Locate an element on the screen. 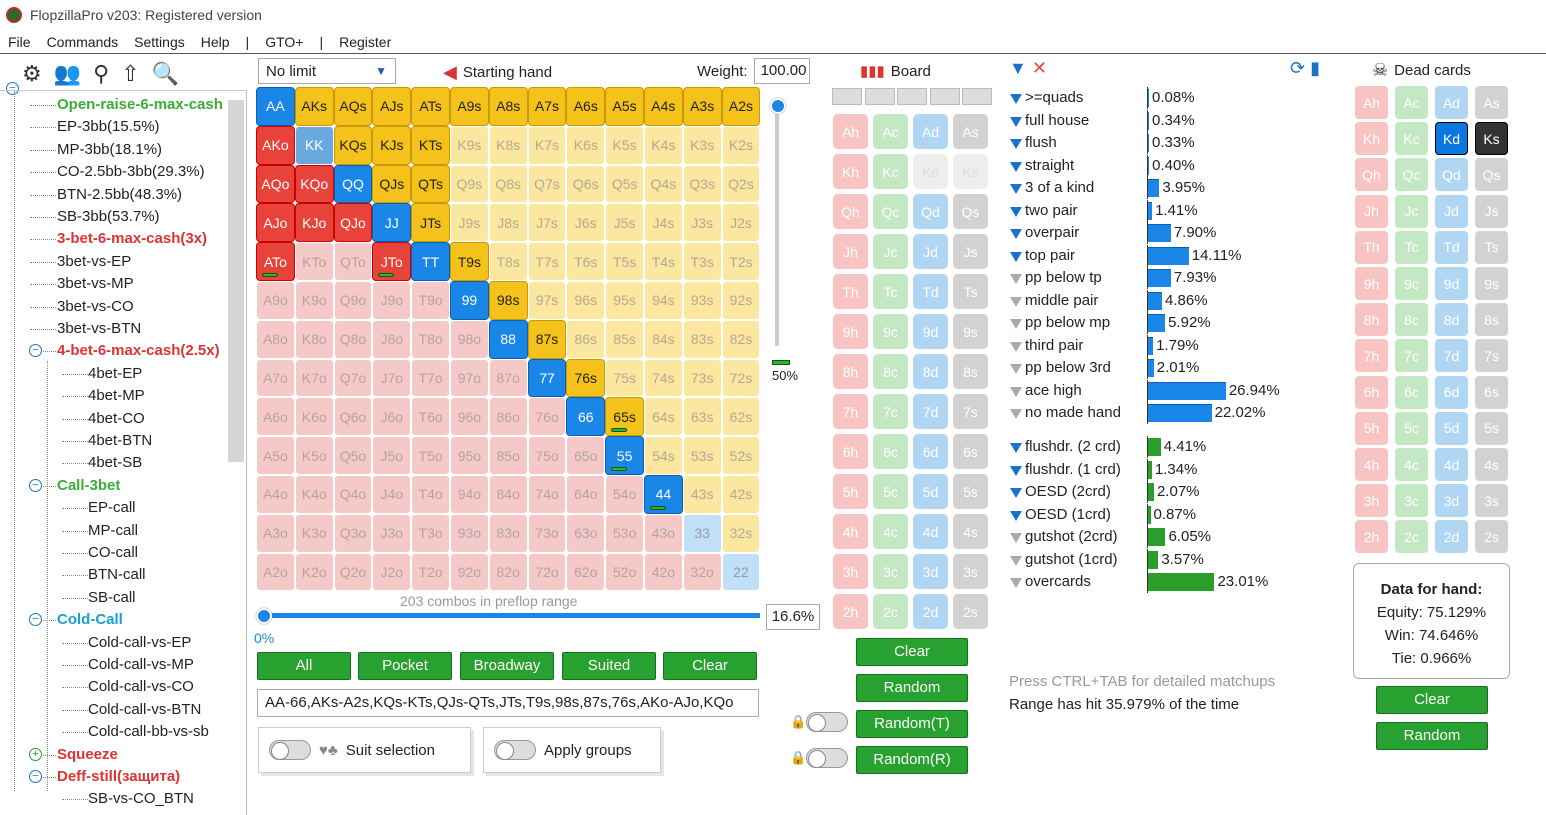 This screenshot has height=815, width=1546. bar-chart-icon: ▮ is located at coordinates (1315, 68).